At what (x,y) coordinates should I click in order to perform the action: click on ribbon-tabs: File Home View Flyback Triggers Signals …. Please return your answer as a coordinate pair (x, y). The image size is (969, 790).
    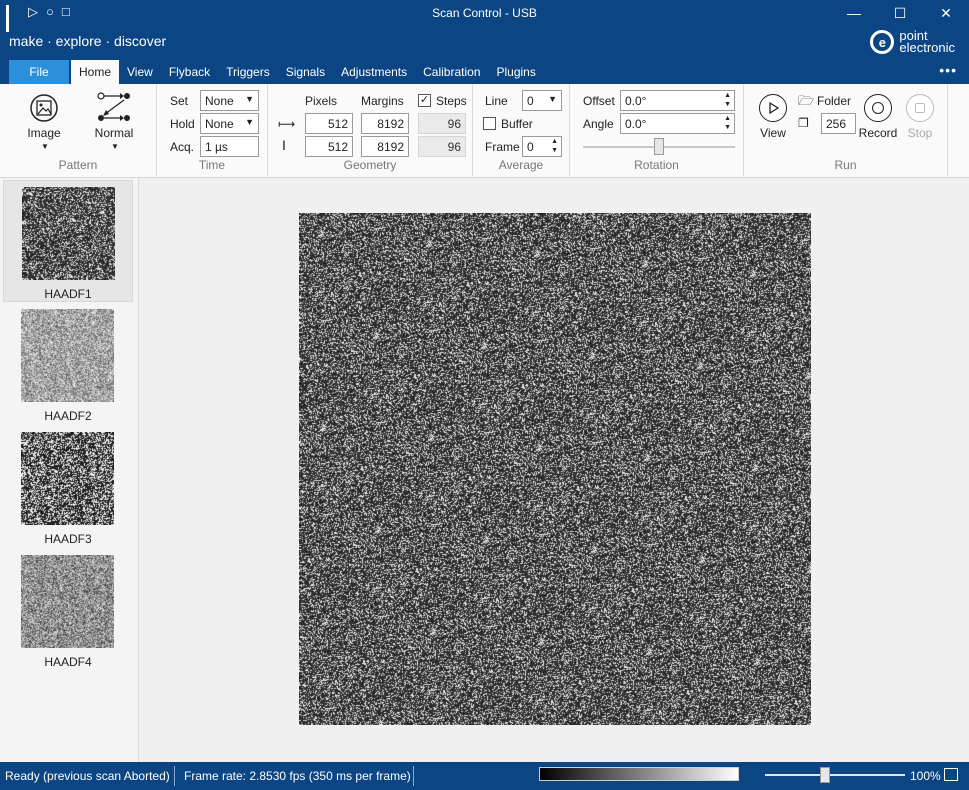
    Looking at the image, I should click on (276, 71).